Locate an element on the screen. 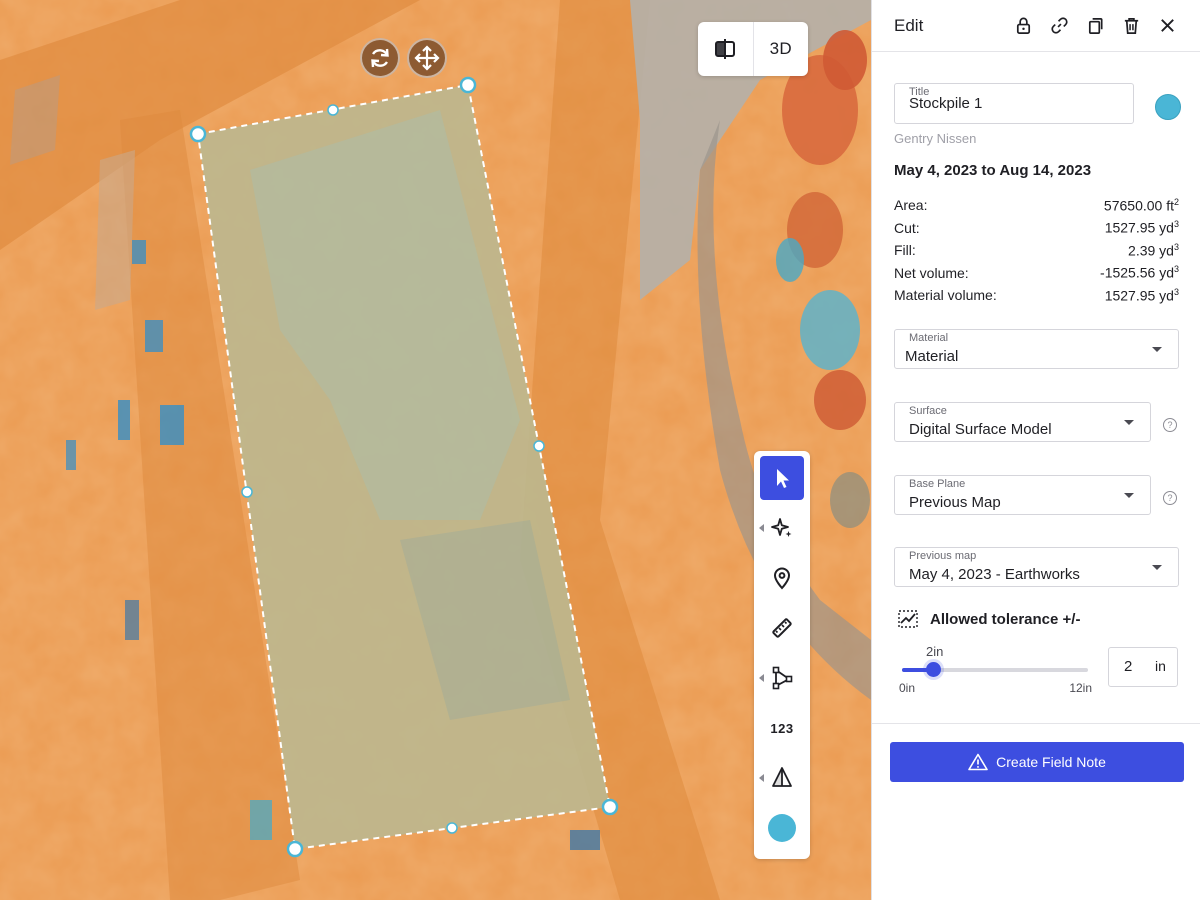  panel-title: Edit is located at coordinates (909, 25).